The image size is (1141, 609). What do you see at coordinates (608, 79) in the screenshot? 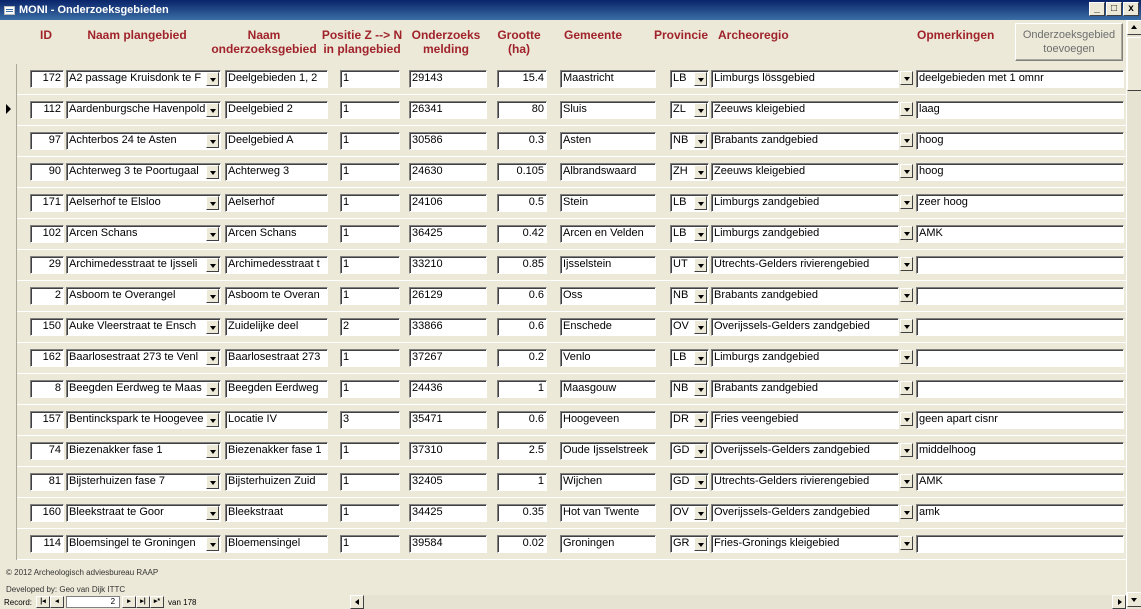
I see `gemeente-field: Maastricht` at bounding box center [608, 79].